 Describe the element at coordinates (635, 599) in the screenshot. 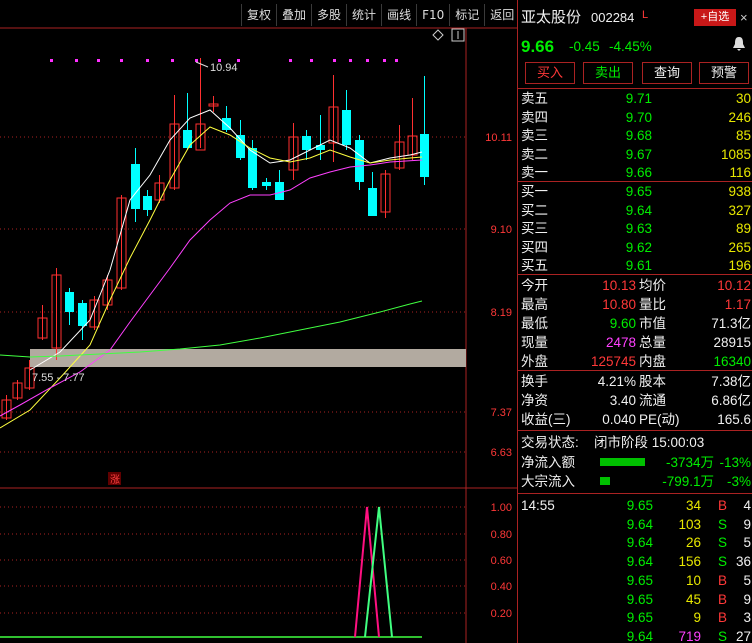

I see `tick-row: 9.65 45 B 9` at that location.